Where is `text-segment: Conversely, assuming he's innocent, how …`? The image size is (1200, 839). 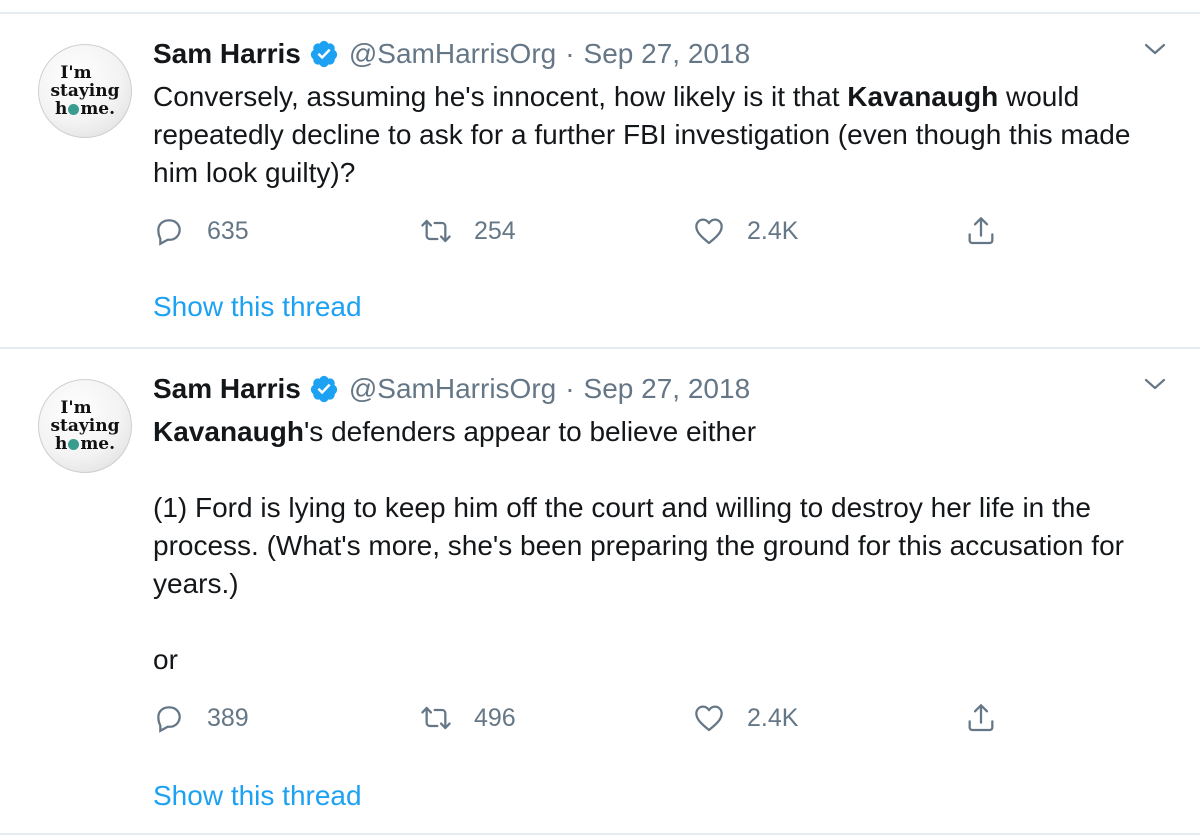 text-segment: Conversely, assuming he's innocent, how … is located at coordinates (500, 96).